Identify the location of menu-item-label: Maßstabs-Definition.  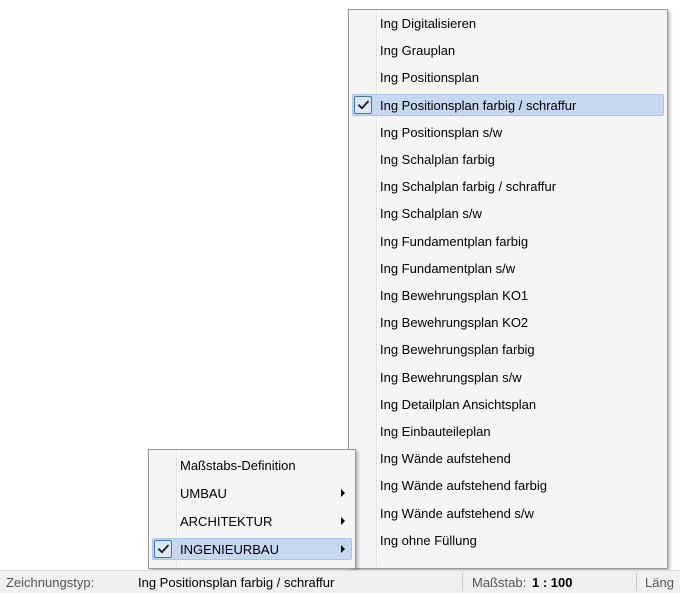
(238, 465).